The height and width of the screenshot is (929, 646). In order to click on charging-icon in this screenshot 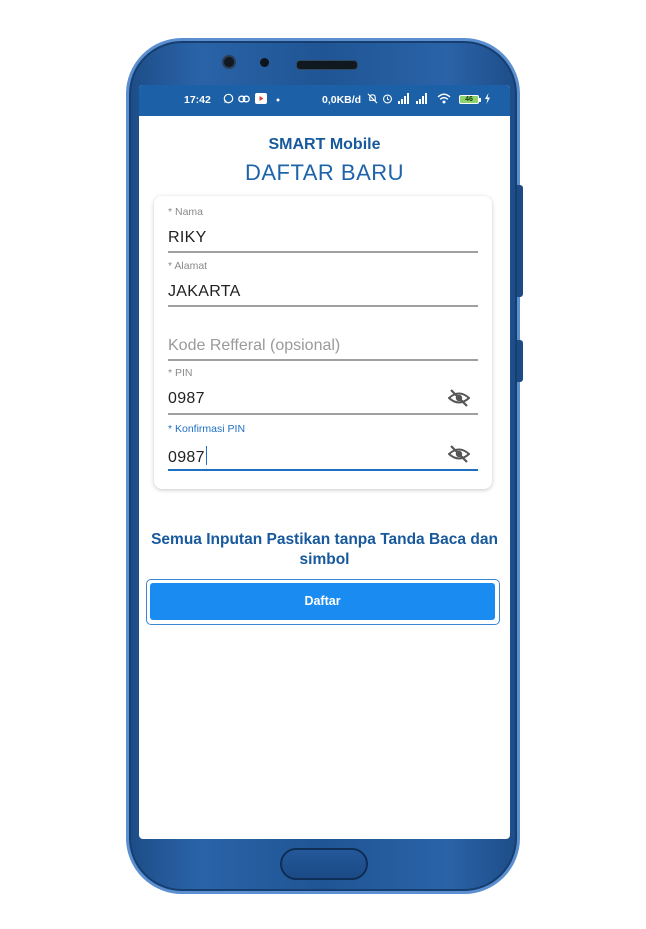, I will do `click(487, 98)`.